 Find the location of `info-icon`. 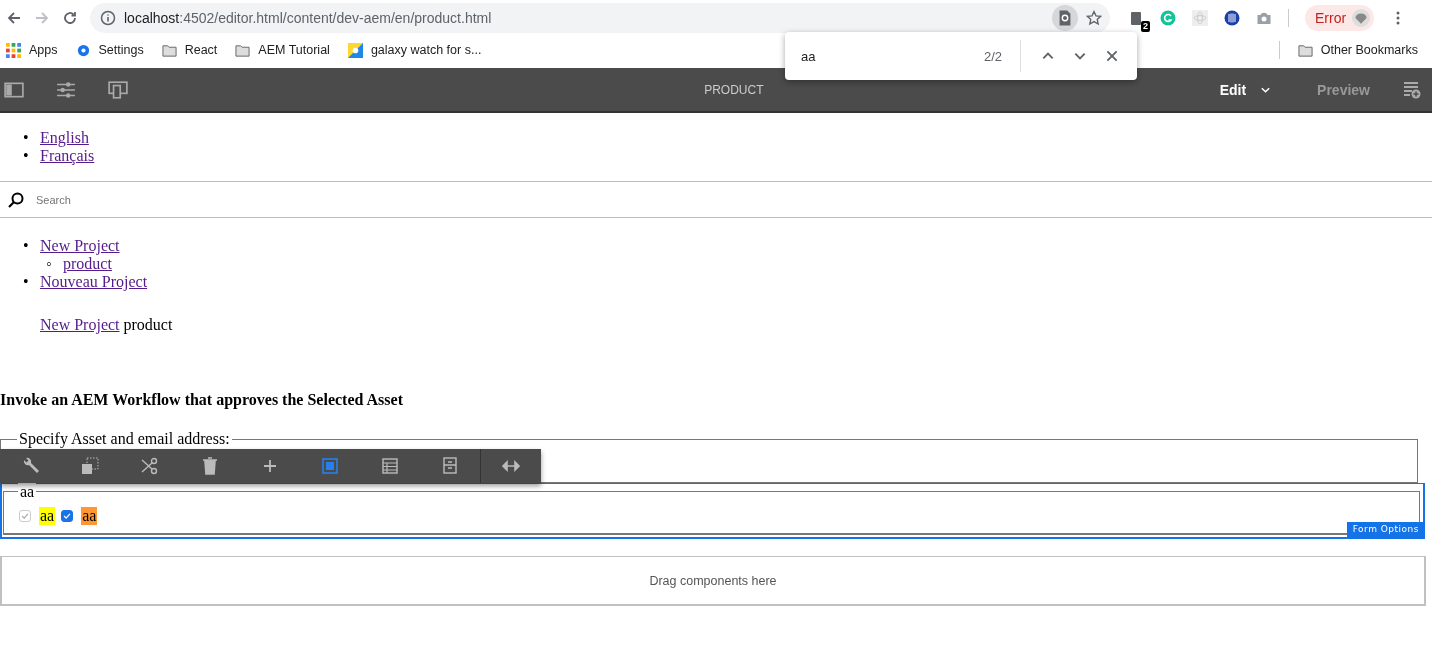

info-icon is located at coordinates (108, 18).